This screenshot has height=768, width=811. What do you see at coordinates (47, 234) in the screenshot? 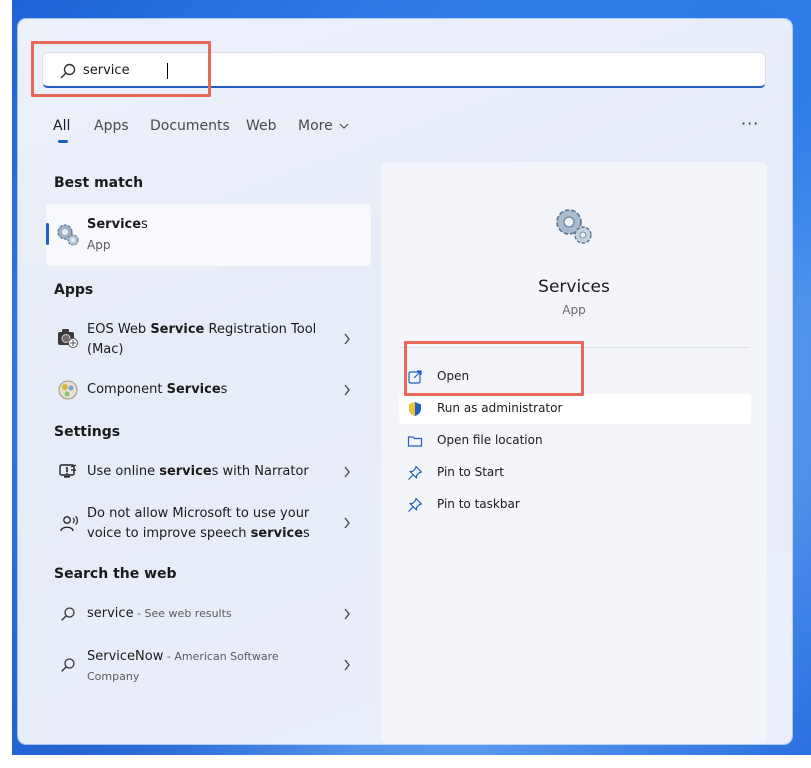
I see `selection-indicator` at bounding box center [47, 234].